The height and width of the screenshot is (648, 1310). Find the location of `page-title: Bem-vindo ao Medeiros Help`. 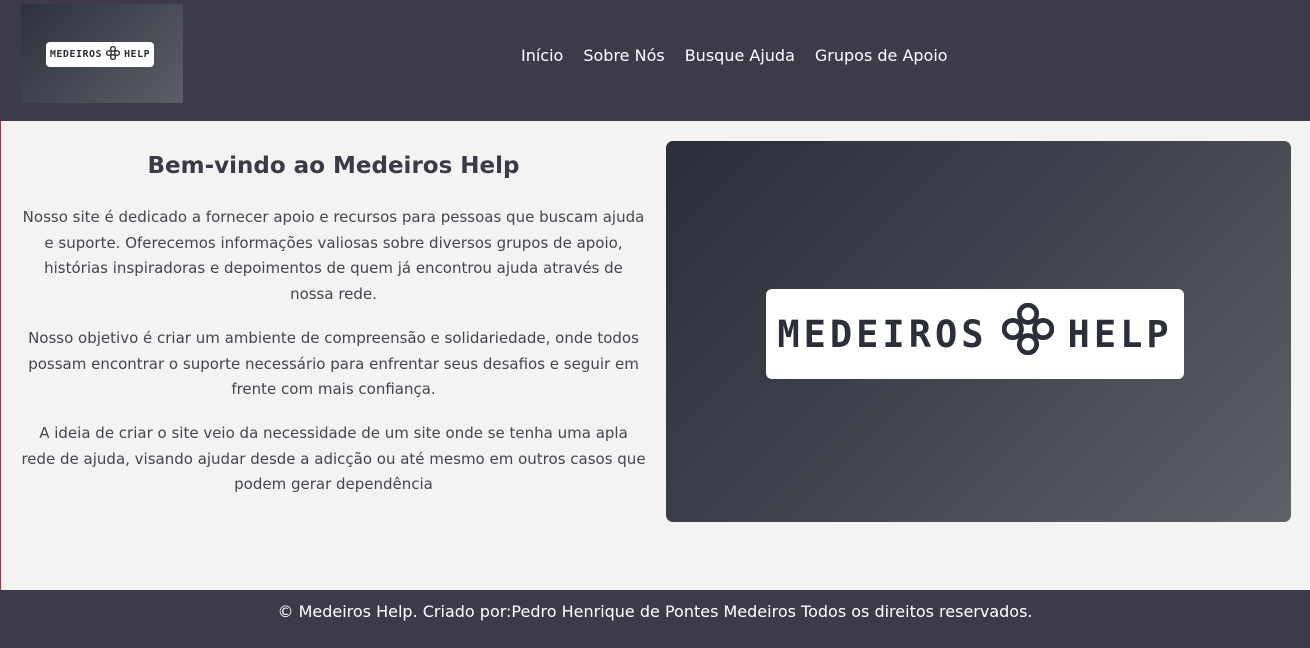

page-title: Bem-vindo ao Medeiros Help is located at coordinates (333, 166).